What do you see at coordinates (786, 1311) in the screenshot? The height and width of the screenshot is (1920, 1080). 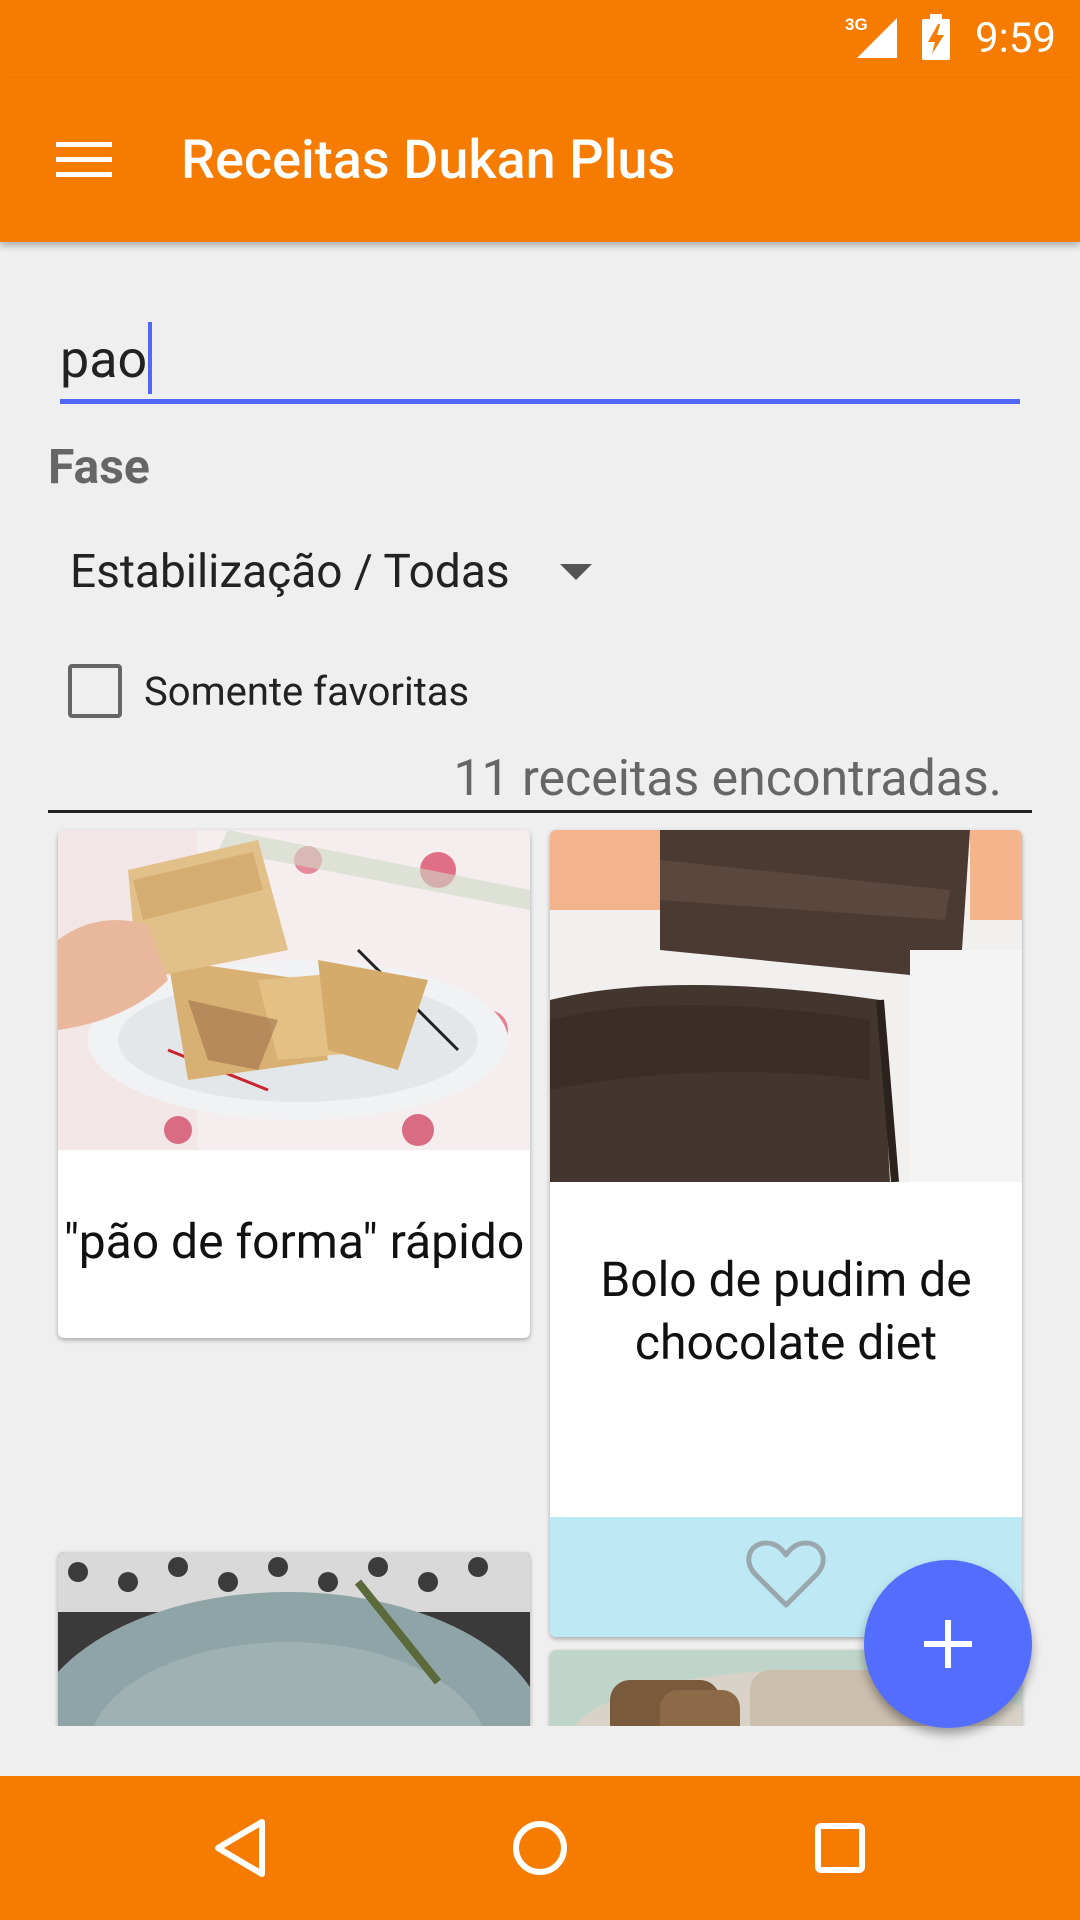 I see `recipe-title: Bolo de pudim de chocolate diet` at bounding box center [786, 1311].